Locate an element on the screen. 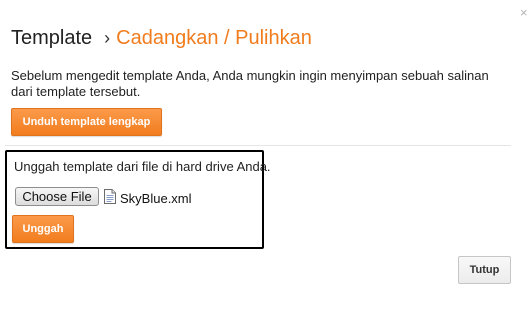 This screenshot has width=530, height=310. dialog-title: Template › Cadangkan / Pulihkan is located at coordinates (161, 38).